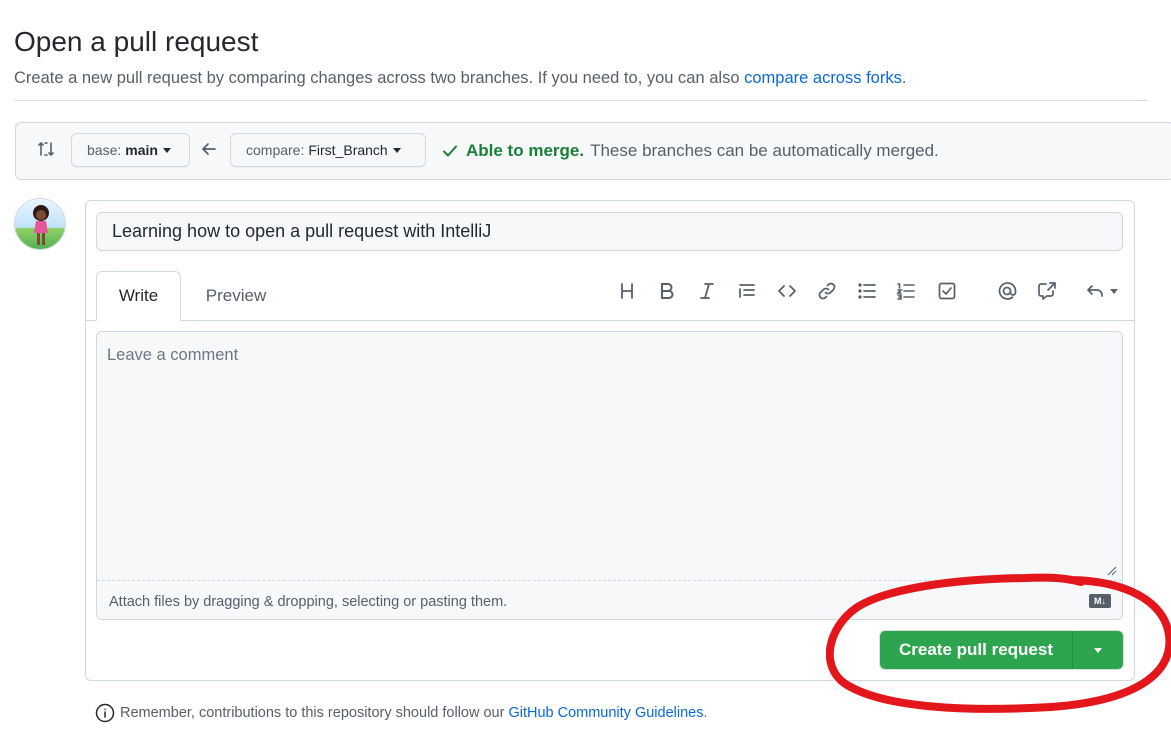  What do you see at coordinates (947, 291) in the screenshot?
I see `task-list-icon` at bounding box center [947, 291].